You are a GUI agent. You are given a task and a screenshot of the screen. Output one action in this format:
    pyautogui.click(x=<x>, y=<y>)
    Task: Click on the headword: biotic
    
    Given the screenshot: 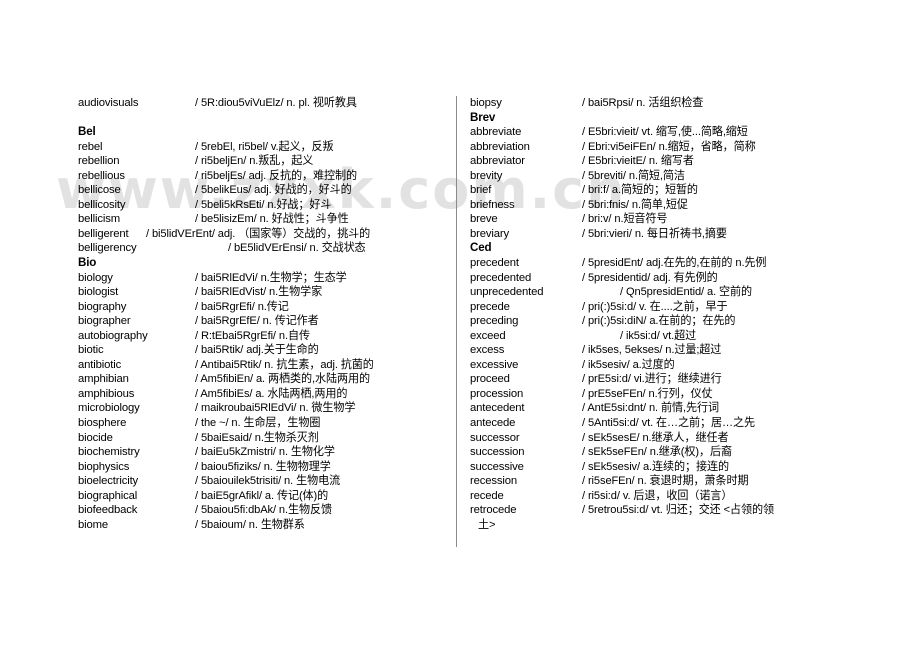 What is the action you would take?
    pyautogui.click(x=91, y=350)
    